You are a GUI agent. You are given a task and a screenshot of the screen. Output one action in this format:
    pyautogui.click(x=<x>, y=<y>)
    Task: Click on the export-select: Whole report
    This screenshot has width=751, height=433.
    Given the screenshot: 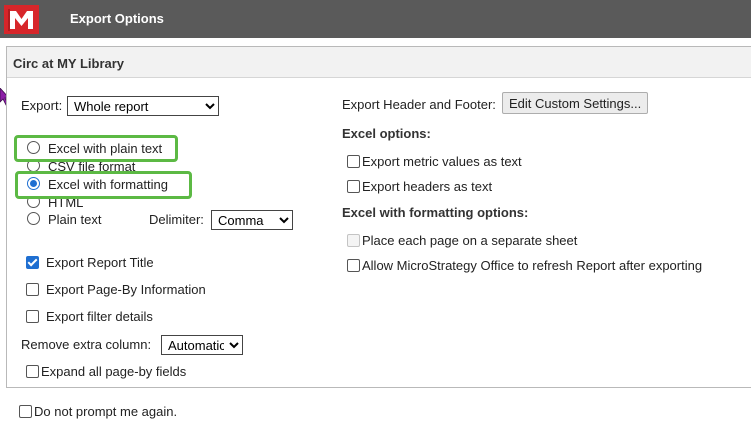 What is the action you would take?
    pyautogui.click(x=143, y=106)
    